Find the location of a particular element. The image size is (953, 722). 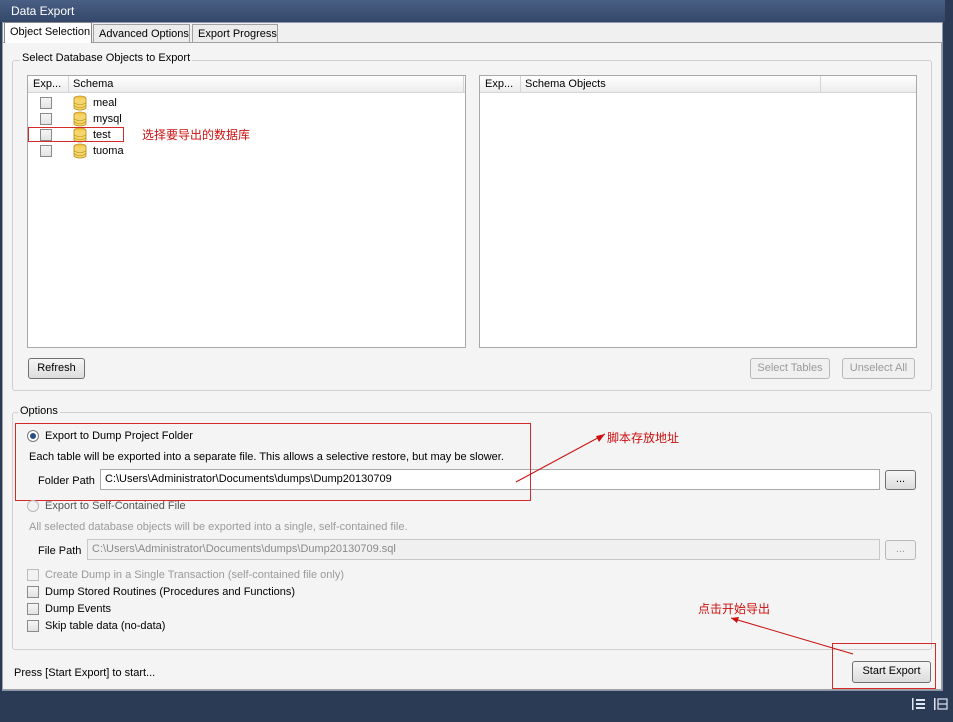

tab-object-selection: Object Selection is located at coordinates (48, 32).